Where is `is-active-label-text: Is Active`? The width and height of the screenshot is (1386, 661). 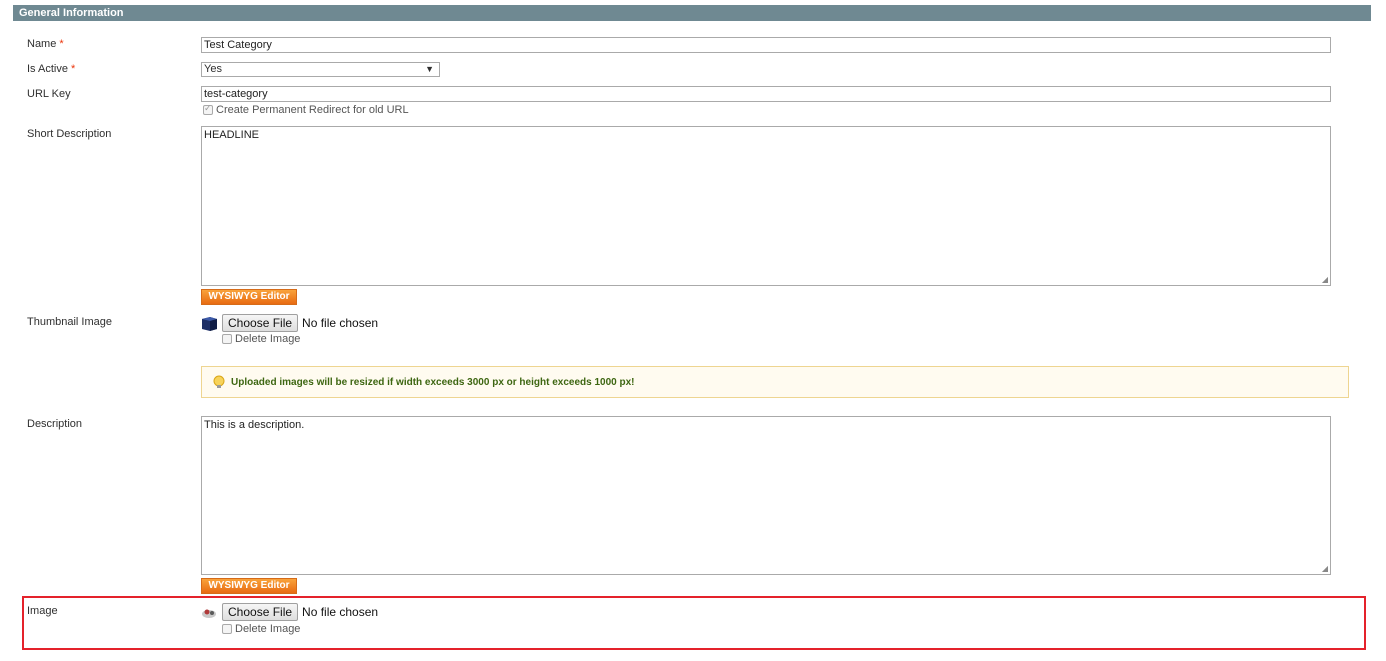 is-active-label-text: Is Active is located at coordinates (47, 69).